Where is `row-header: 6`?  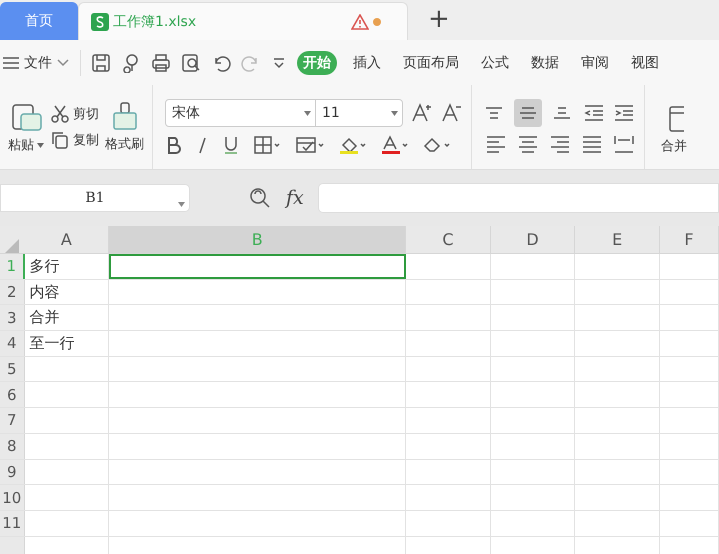 row-header: 6 is located at coordinates (12, 395).